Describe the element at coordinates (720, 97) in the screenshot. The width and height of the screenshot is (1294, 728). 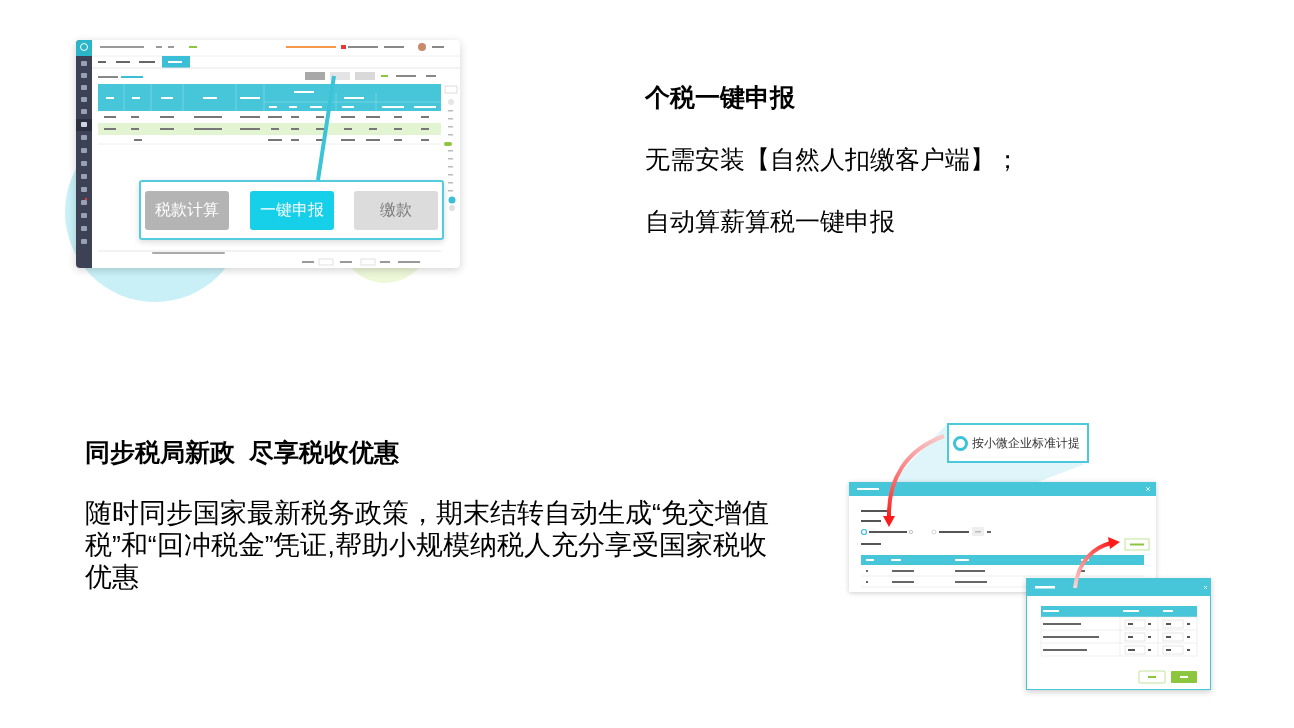
I see `feature-title: 个税一键申报` at that location.